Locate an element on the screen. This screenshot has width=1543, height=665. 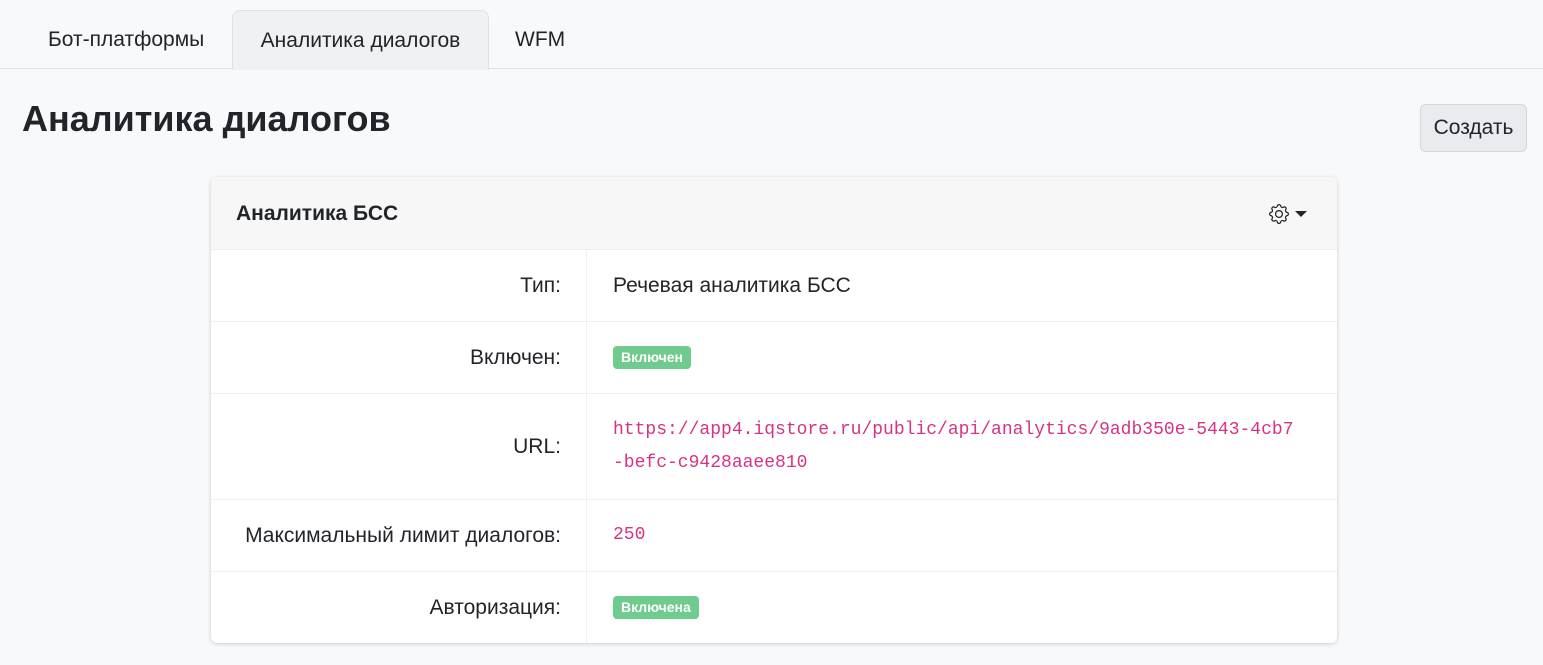
create-button: Создать is located at coordinates (1473, 128).